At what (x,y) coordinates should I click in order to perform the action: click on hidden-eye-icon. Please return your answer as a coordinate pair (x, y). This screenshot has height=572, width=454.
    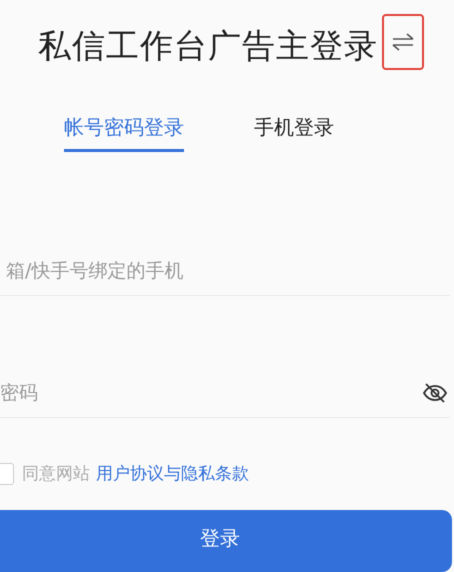
    Looking at the image, I should click on (435, 393).